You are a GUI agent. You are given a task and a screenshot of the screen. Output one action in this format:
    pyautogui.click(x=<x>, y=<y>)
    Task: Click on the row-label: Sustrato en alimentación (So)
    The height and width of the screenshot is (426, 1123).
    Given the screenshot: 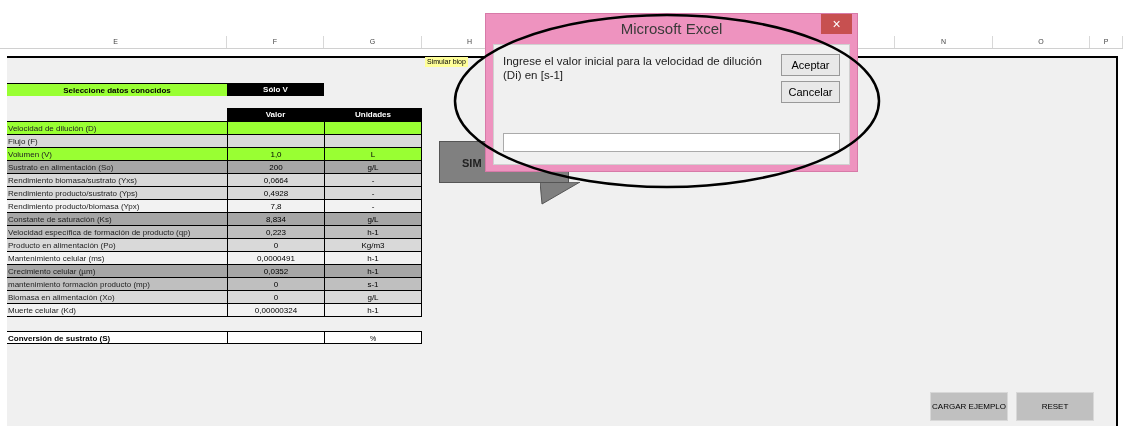 What is the action you would take?
    pyautogui.click(x=117, y=167)
    